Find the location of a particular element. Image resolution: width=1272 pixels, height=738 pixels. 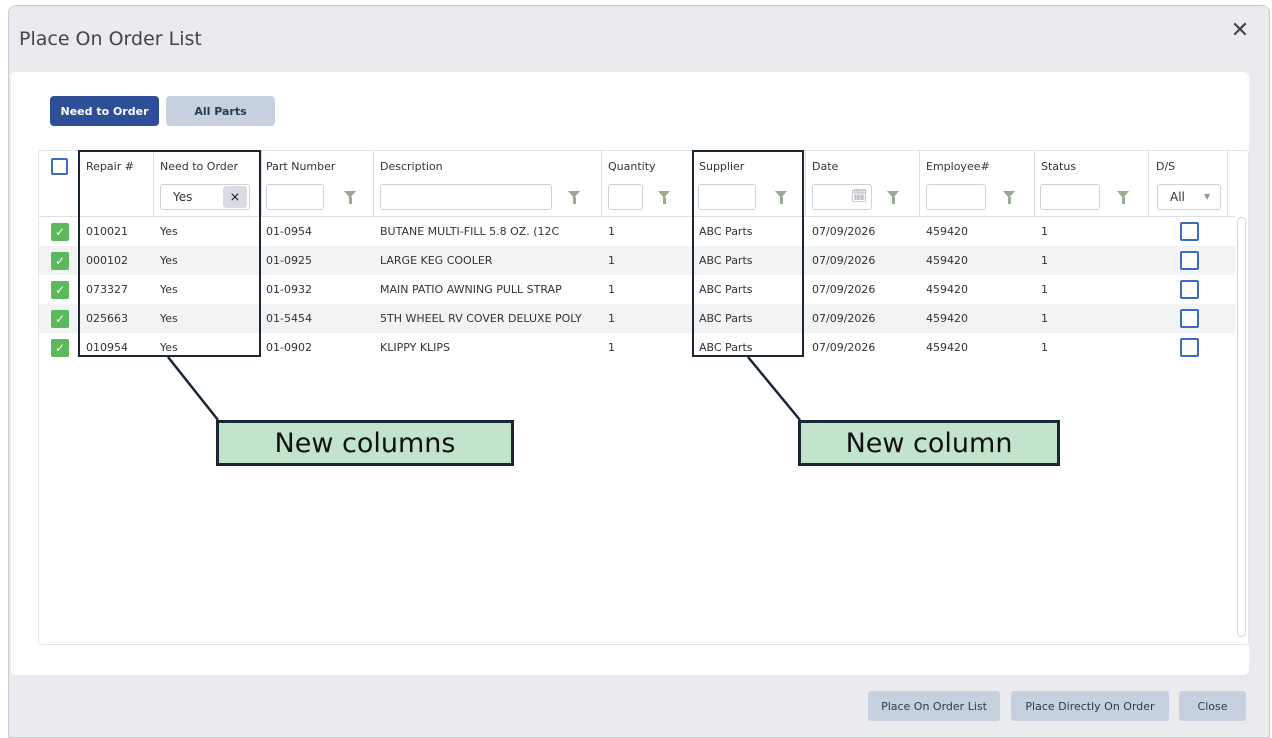

vertical-scrollbar is located at coordinates (1241, 427).